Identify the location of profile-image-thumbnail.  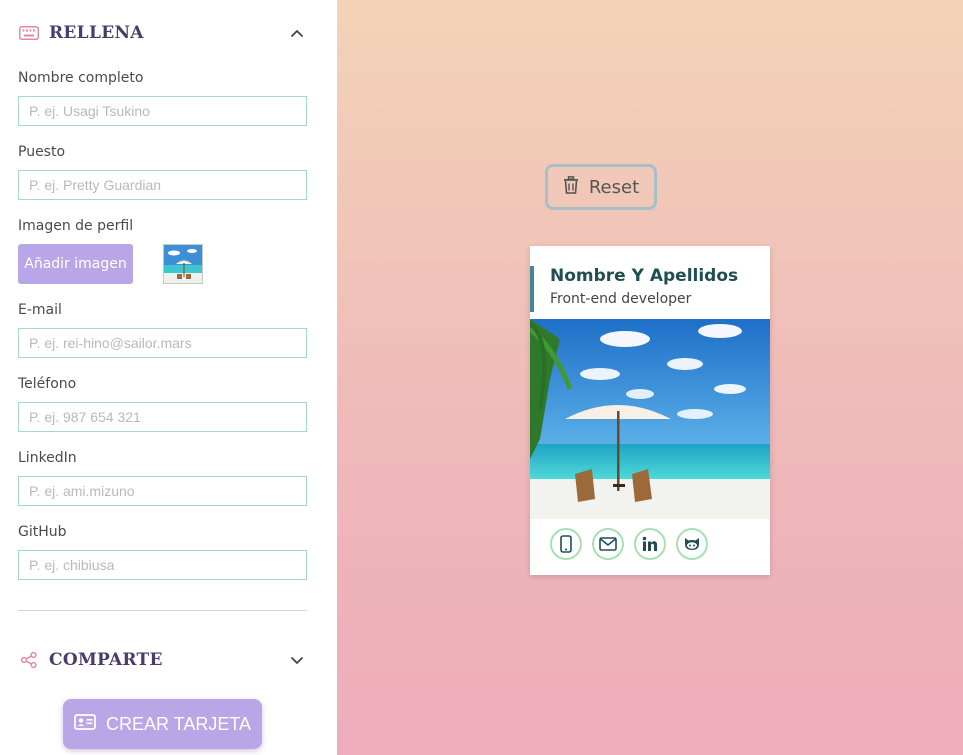
(183, 264).